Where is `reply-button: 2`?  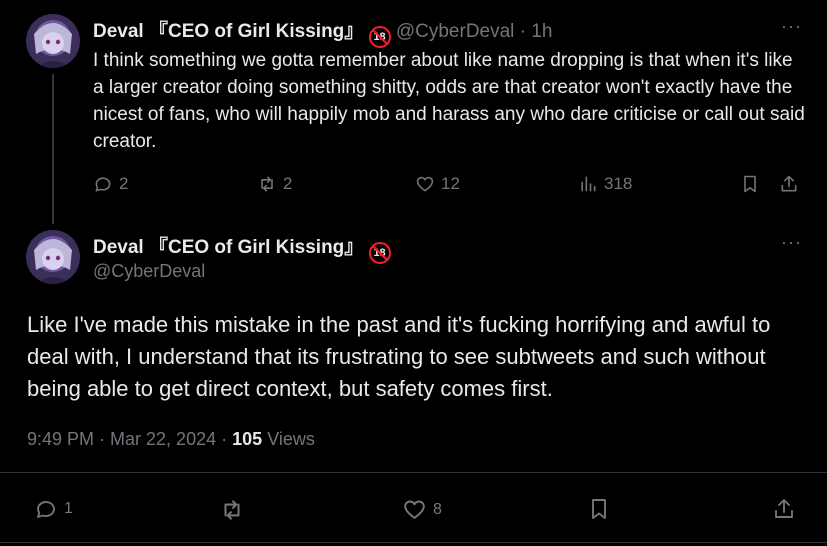 reply-button: 2 is located at coordinates (110, 184).